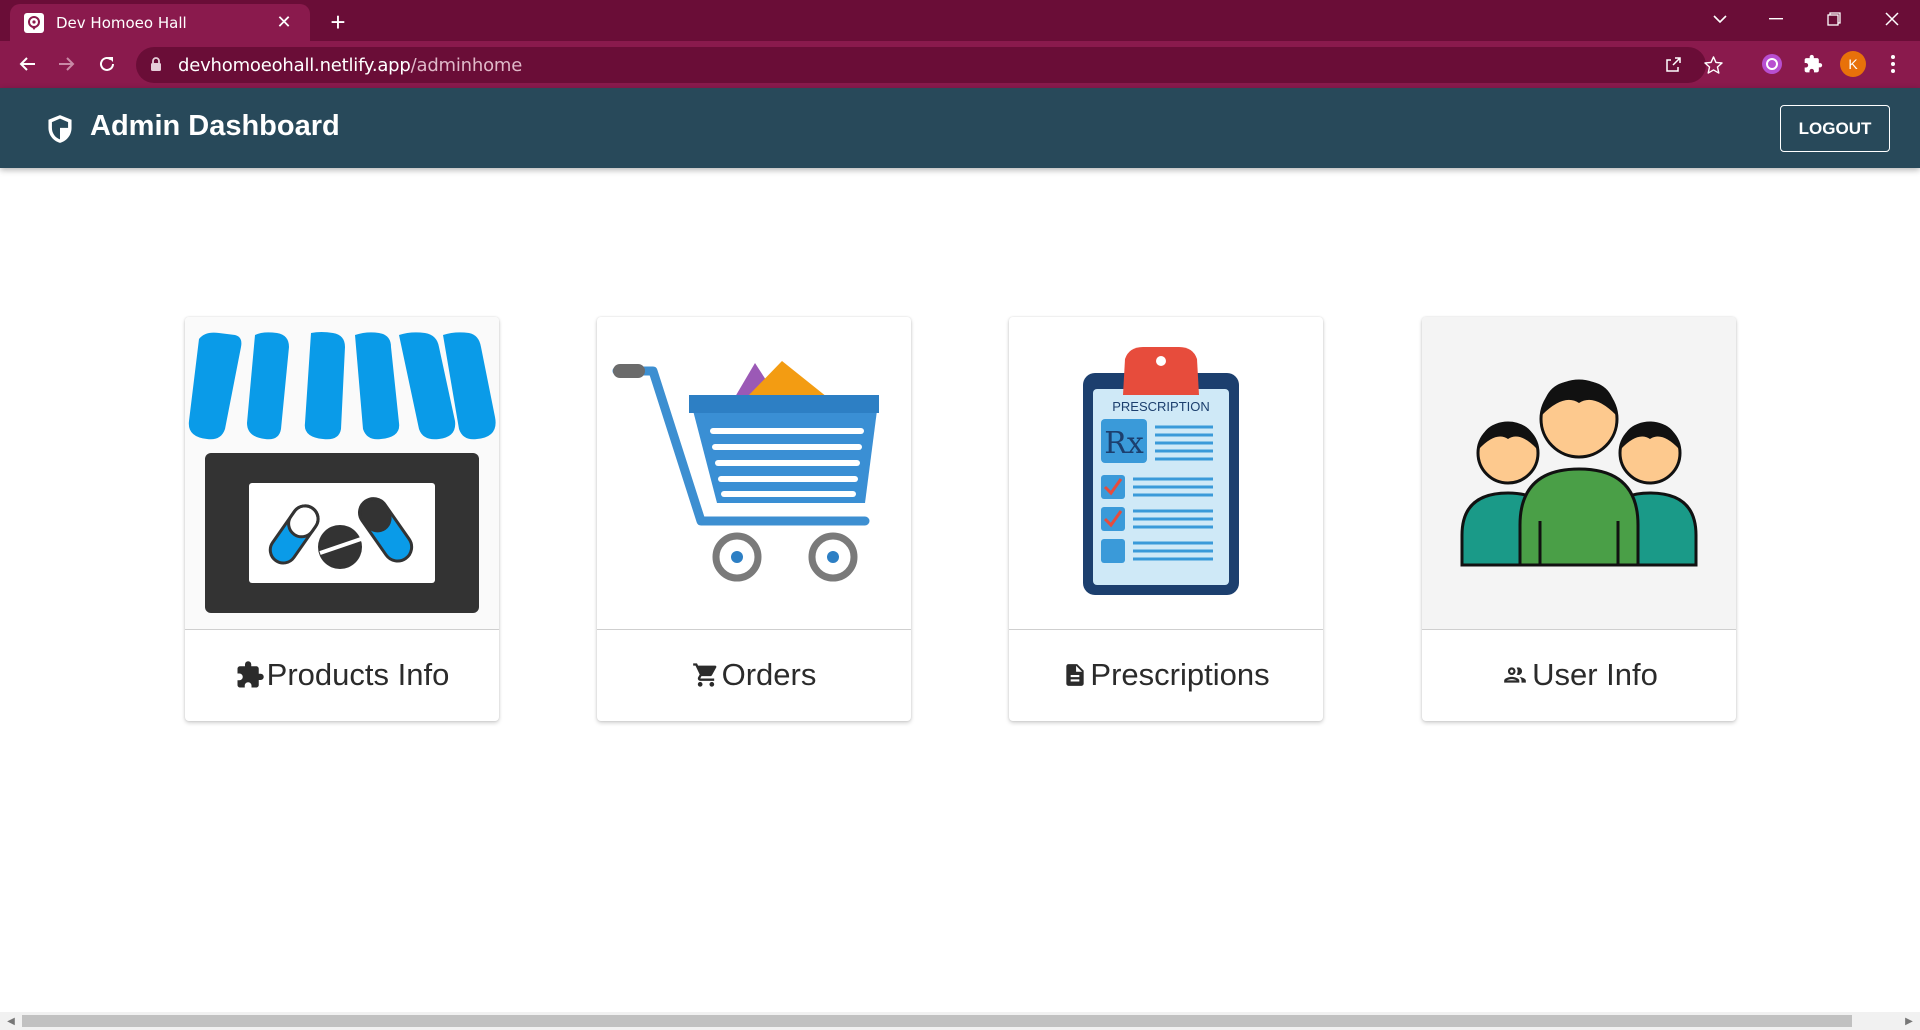 This screenshot has width=1920, height=1030. I want to click on url-text: devhomoeohall.netlify.app/adminhome, so click(350, 65).